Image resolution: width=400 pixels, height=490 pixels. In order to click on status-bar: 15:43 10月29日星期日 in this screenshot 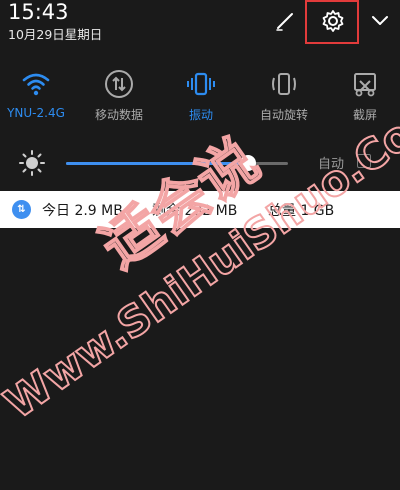, I will do `click(200, 26)`.